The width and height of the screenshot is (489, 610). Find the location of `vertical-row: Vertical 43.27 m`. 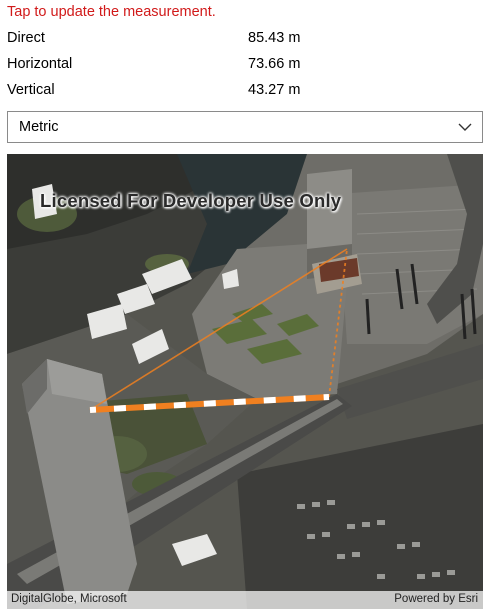

vertical-row: Vertical 43.27 m is located at coordinates (157, 92).